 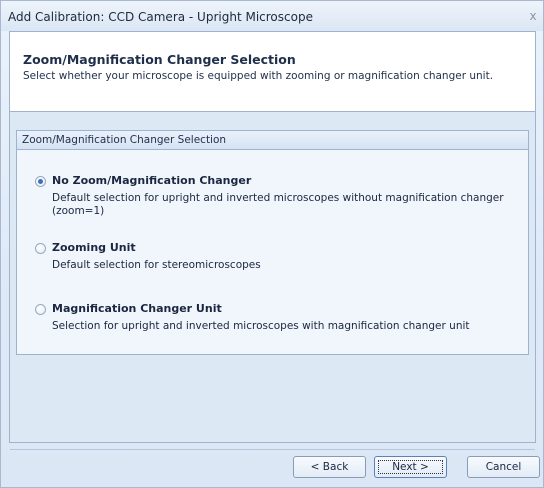 What do you see at coordinates (156, 265) in the screenshot?
I see `option-description: Default selection for stereomicroscopes` at bounding box center [156, 265].